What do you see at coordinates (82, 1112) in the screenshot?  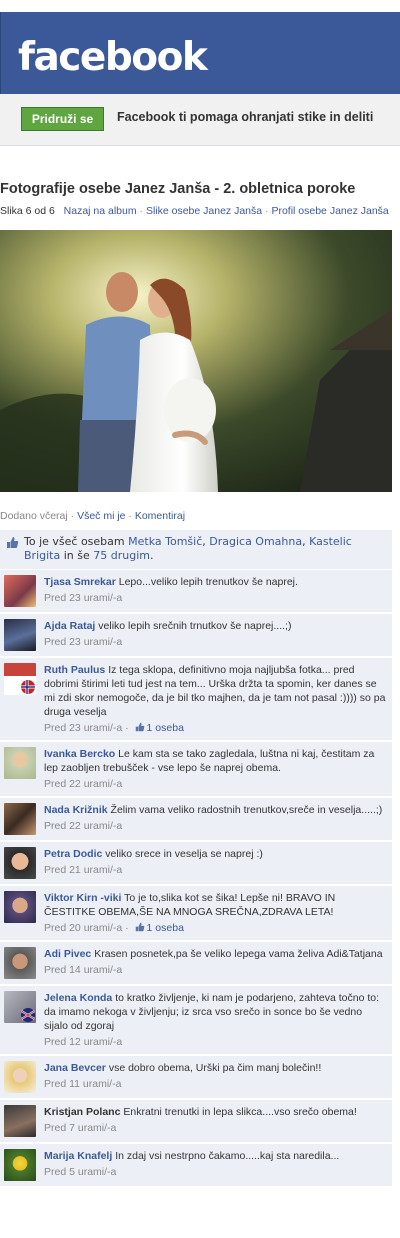 I see `commenter-name: Kristjan Polanc` at bounding box center [82, 1112].